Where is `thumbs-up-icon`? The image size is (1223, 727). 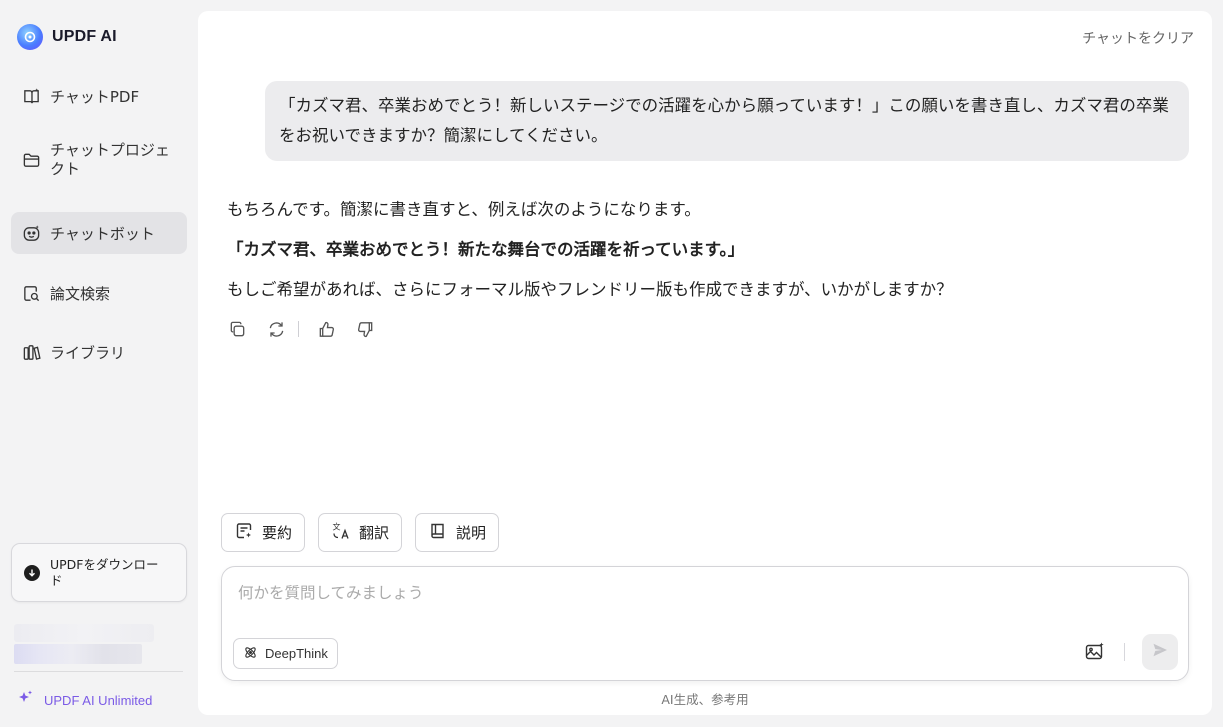
thumbs-up-icon is located at coordinates (326, 329).